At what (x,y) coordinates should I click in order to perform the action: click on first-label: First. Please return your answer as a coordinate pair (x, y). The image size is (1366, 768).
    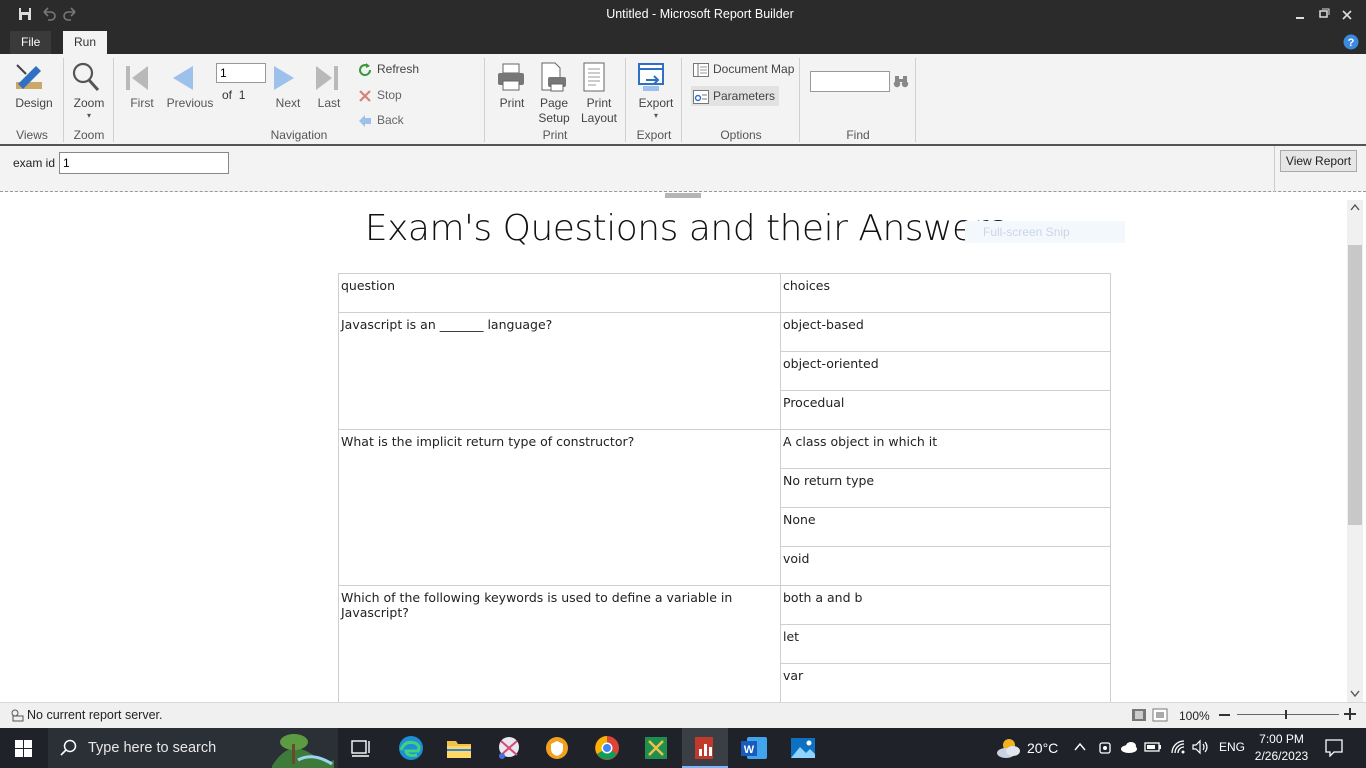
    Looking at the image, I should click on (142, 103).